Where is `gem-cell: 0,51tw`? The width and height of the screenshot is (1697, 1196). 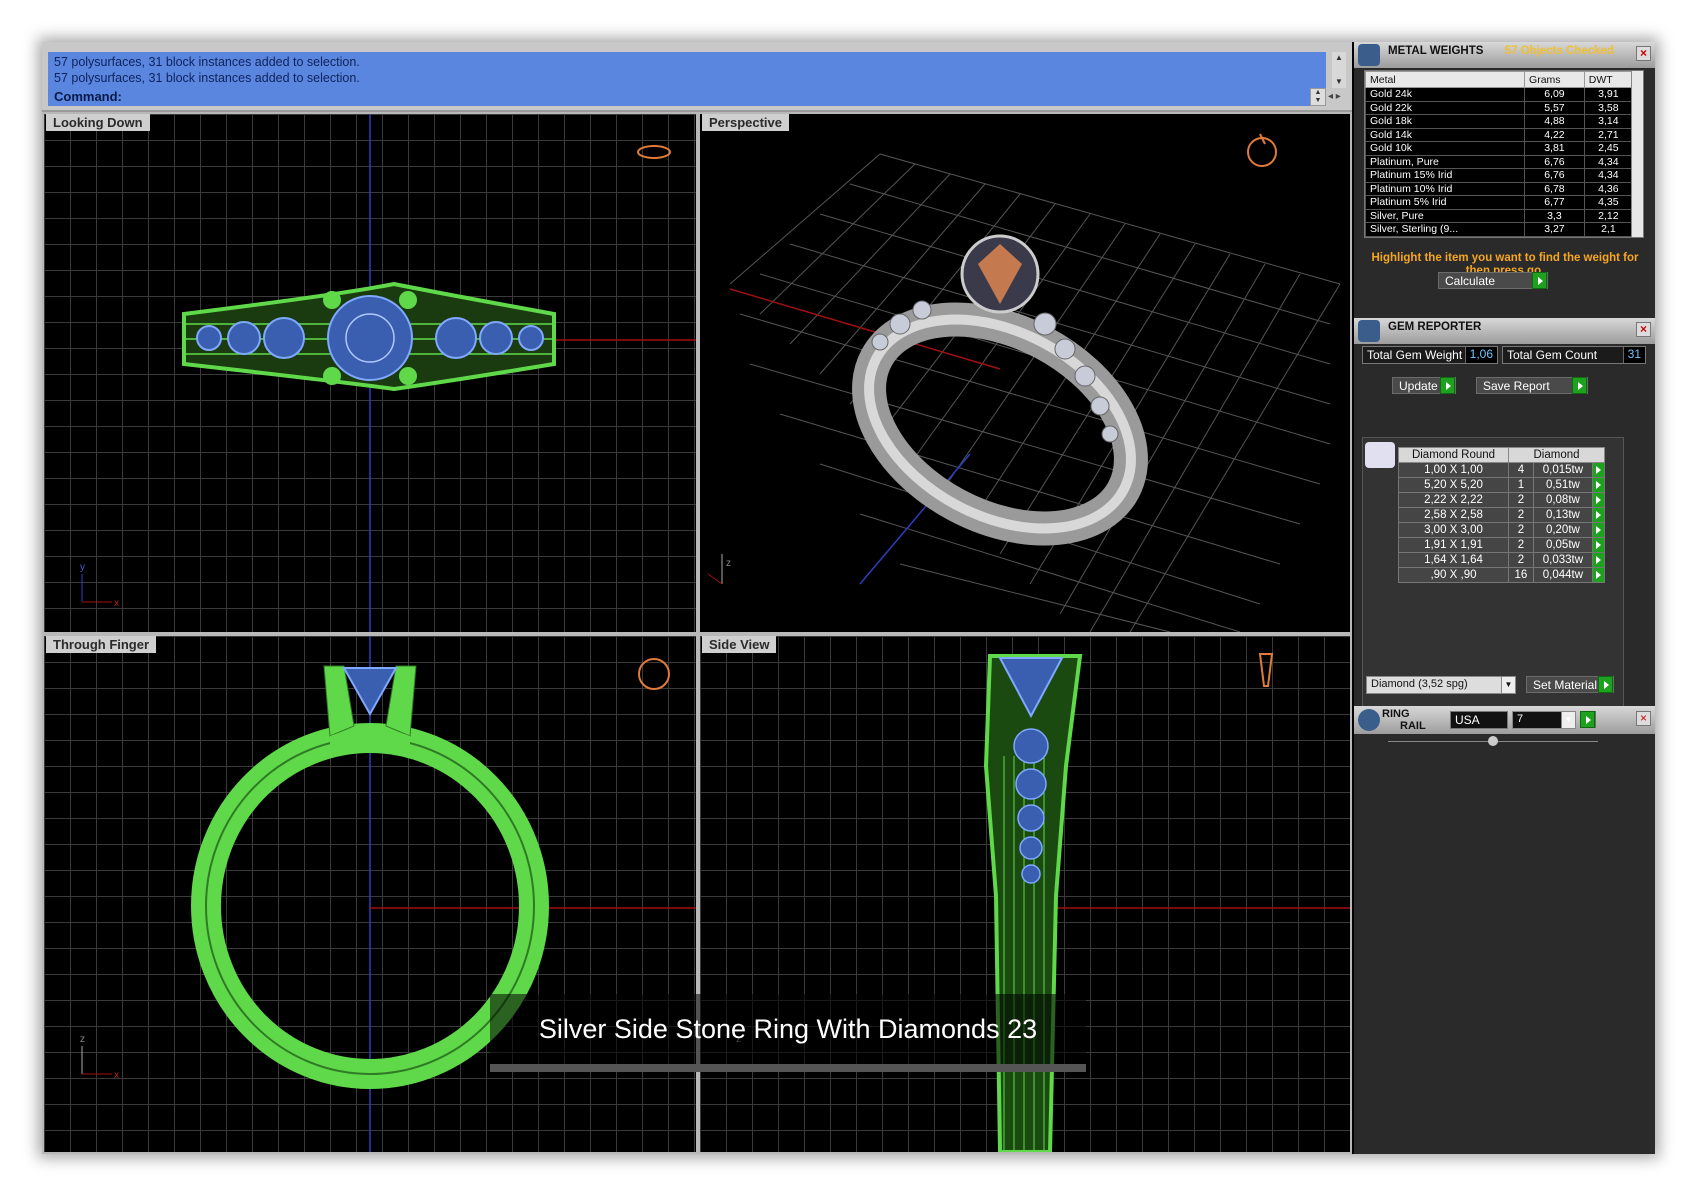
gem-cell: 0,51tw is located at coordinates (1563, 485).